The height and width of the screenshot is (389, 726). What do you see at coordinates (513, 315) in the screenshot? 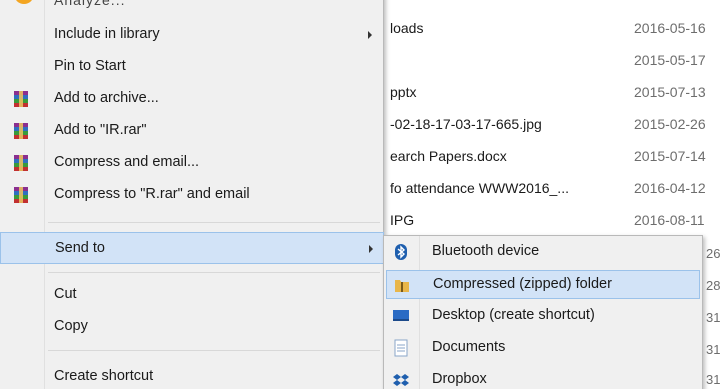
I see `submenu-item-label: Desktop (create shortcut)` at bounding box center [513, 315].